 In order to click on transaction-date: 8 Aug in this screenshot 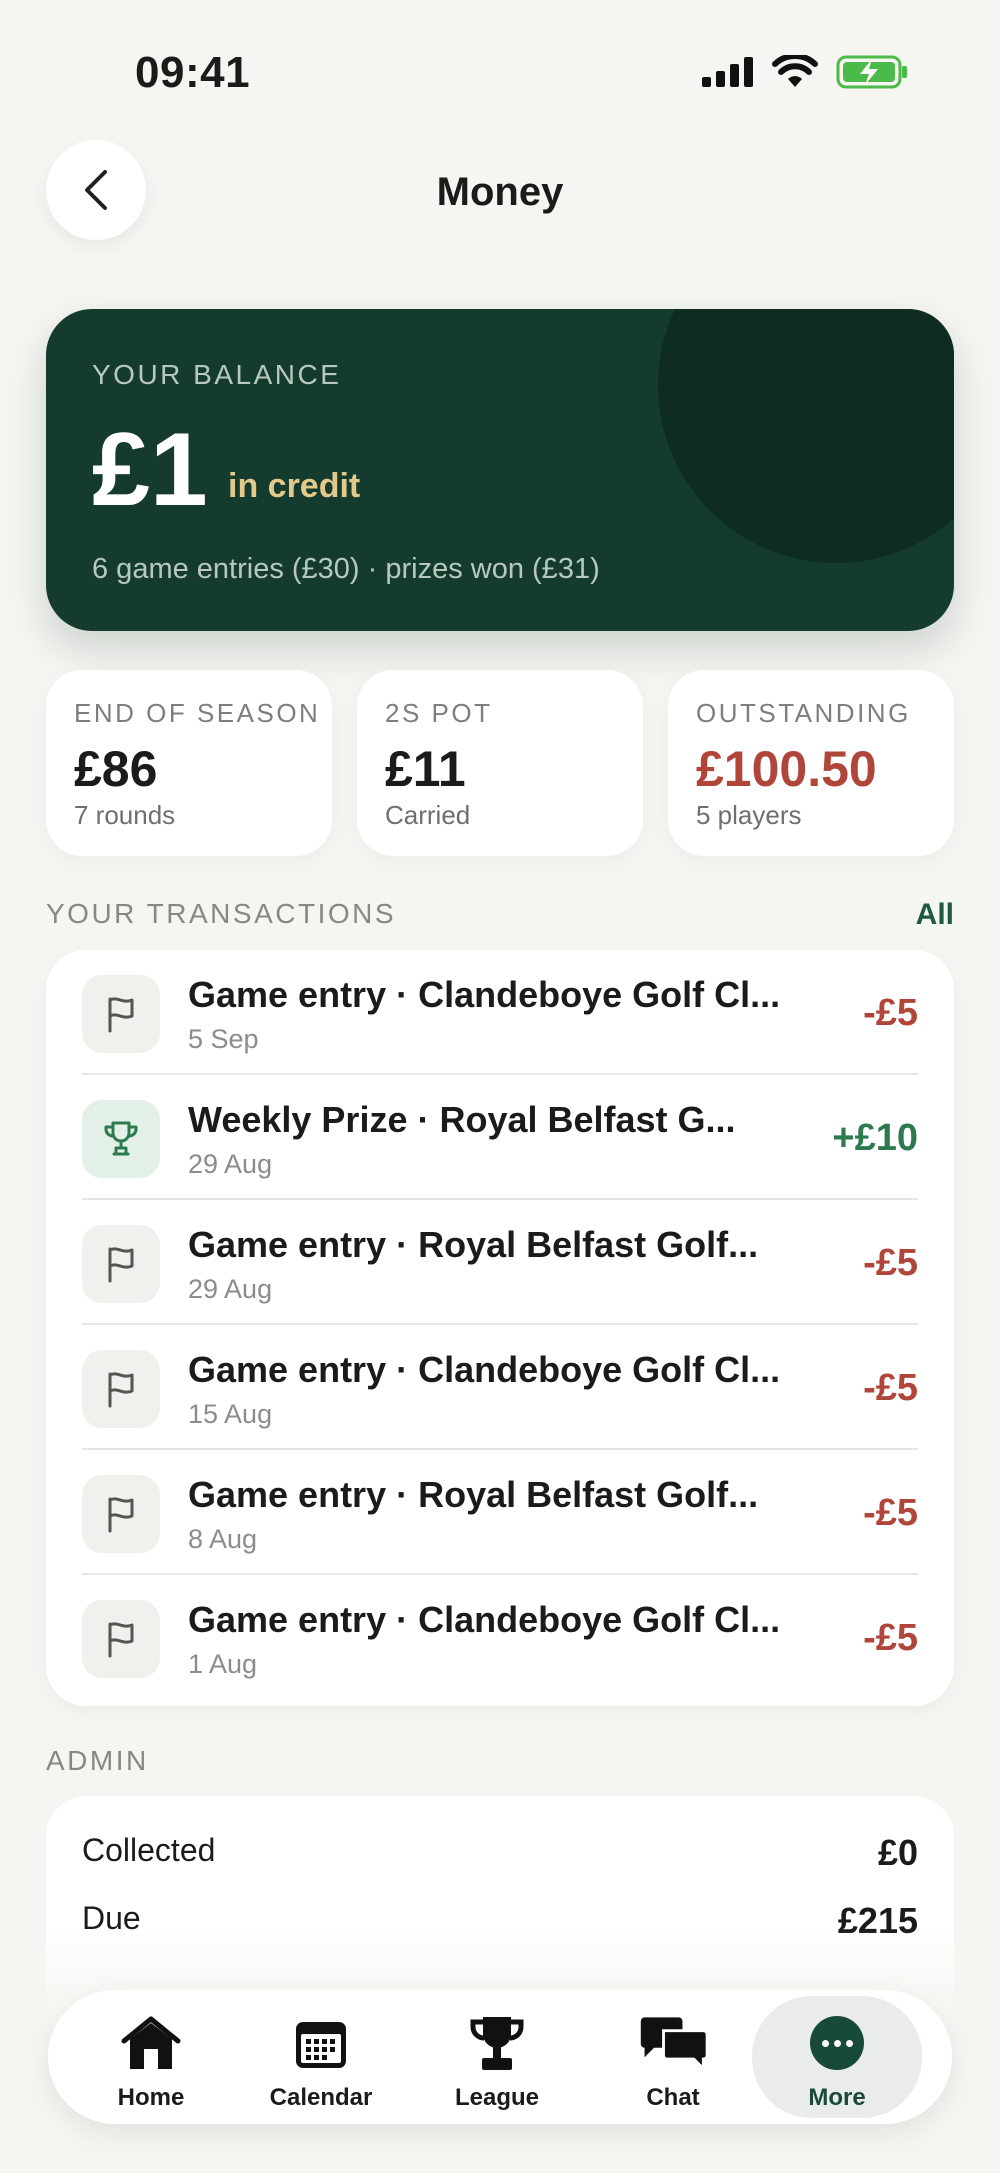, I will do `click(223, 1539)`.